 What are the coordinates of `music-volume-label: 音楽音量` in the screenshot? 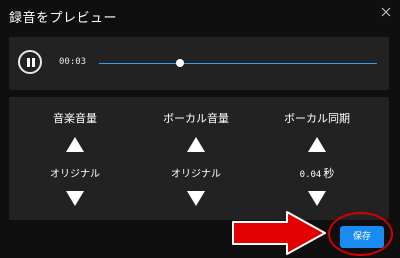 It's located at (75, 118).